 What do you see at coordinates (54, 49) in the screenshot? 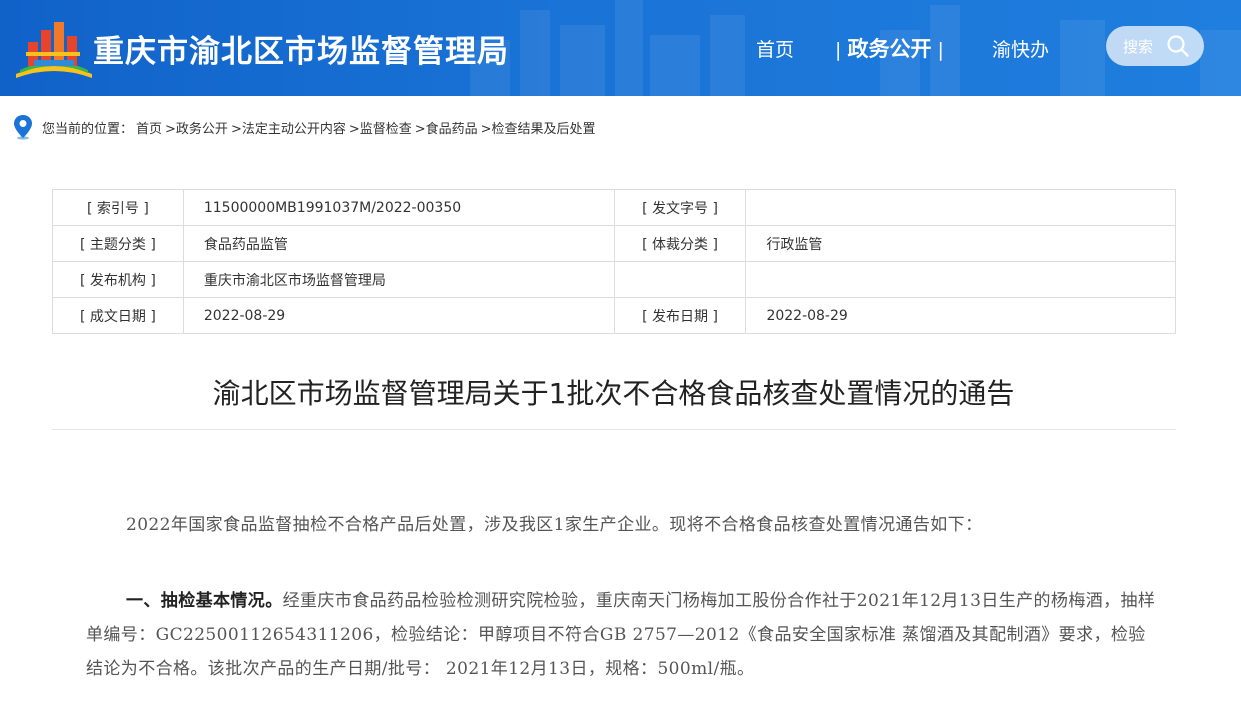
I see `bureau-logo` at bounding box center [54, 49].